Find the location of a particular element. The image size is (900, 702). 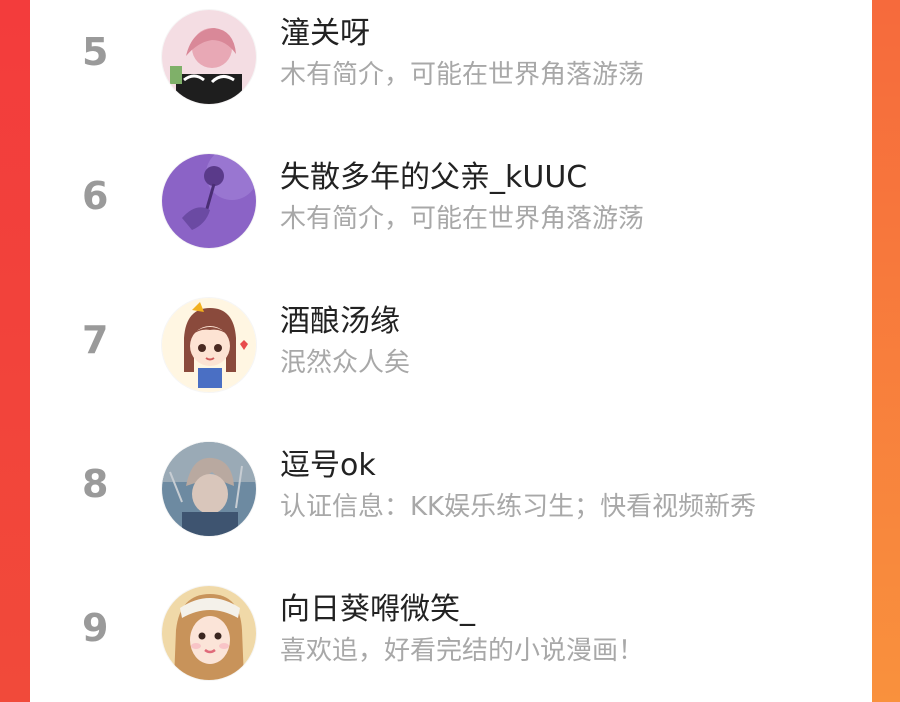

user-name: 逗号ok is located at coordinates (328, 465).